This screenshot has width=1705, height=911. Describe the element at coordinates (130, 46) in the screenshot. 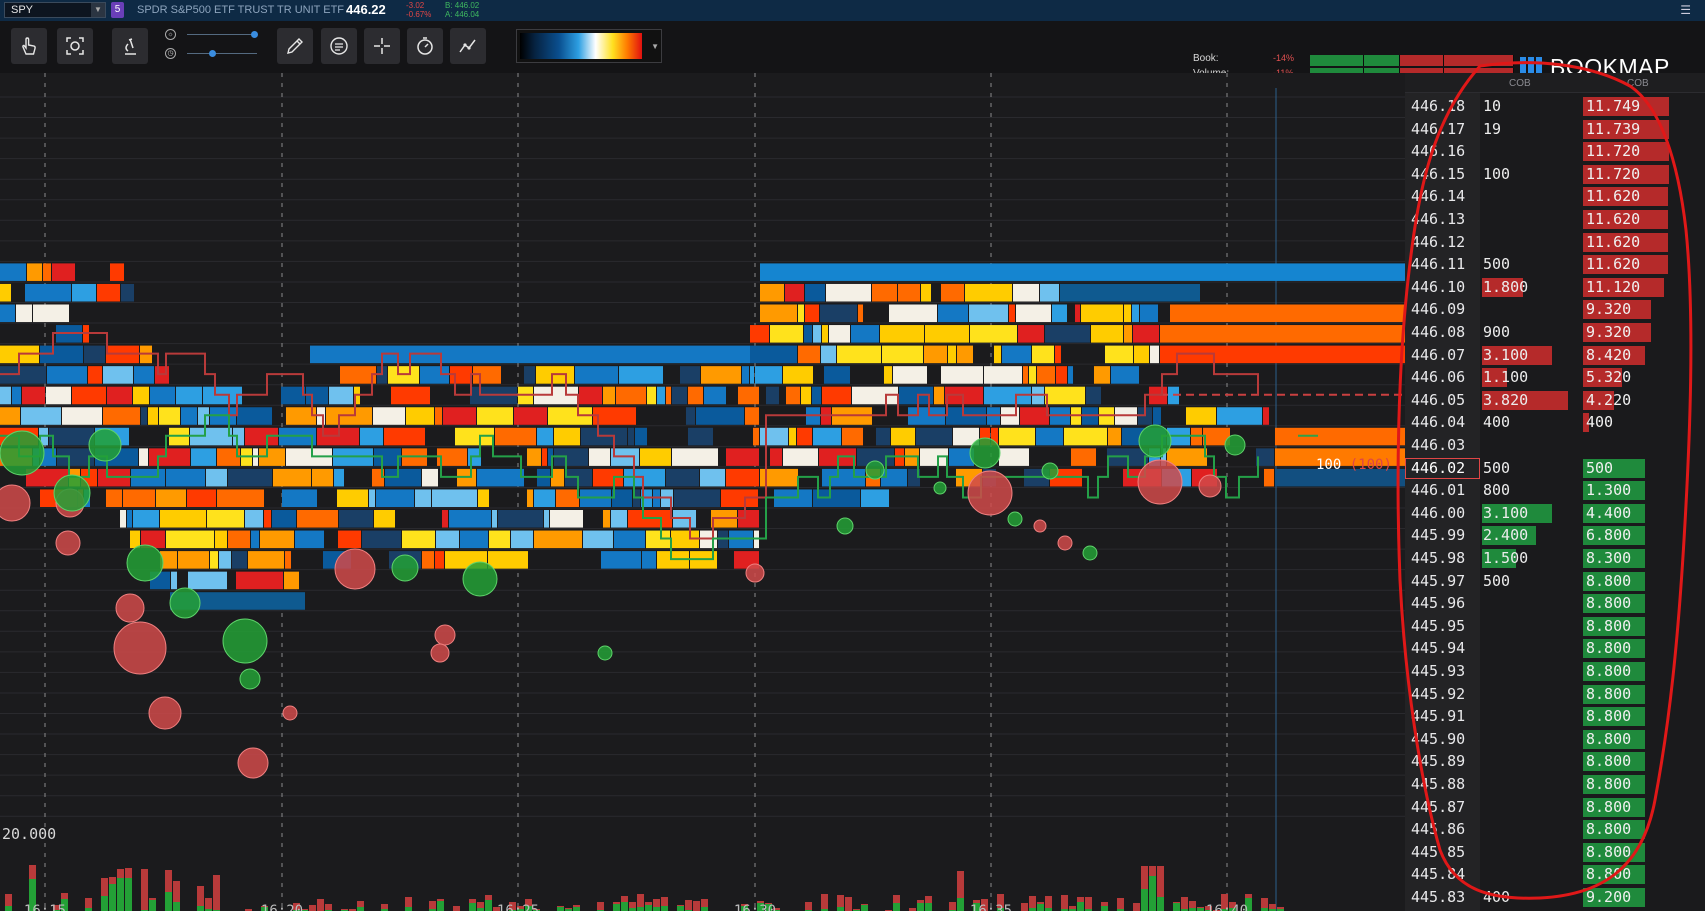

I see `microscope-tool-button` at that location.